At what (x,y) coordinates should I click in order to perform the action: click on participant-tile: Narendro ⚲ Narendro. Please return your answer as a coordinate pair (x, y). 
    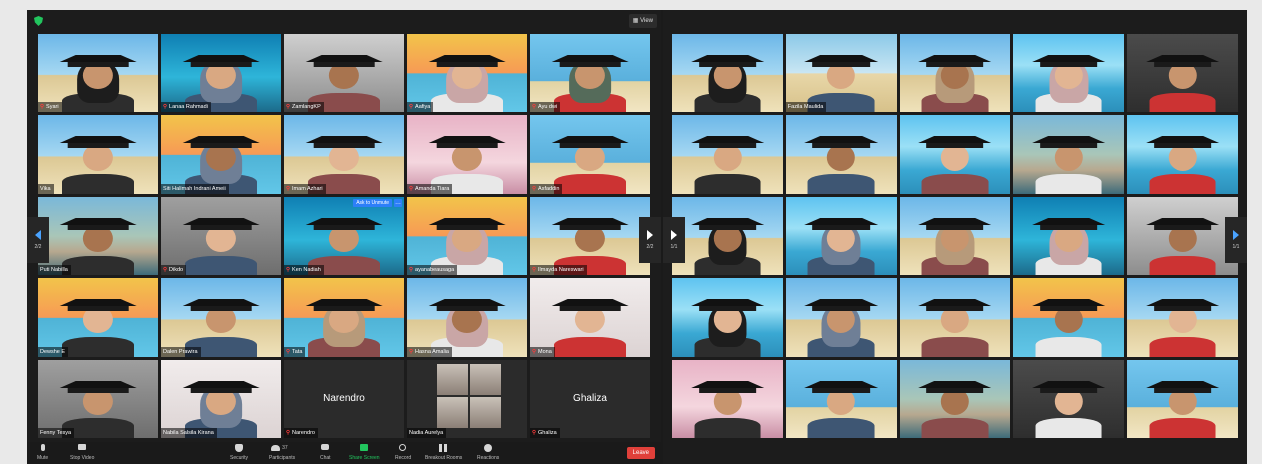
    Looking at the image, I should click on (344, 398).